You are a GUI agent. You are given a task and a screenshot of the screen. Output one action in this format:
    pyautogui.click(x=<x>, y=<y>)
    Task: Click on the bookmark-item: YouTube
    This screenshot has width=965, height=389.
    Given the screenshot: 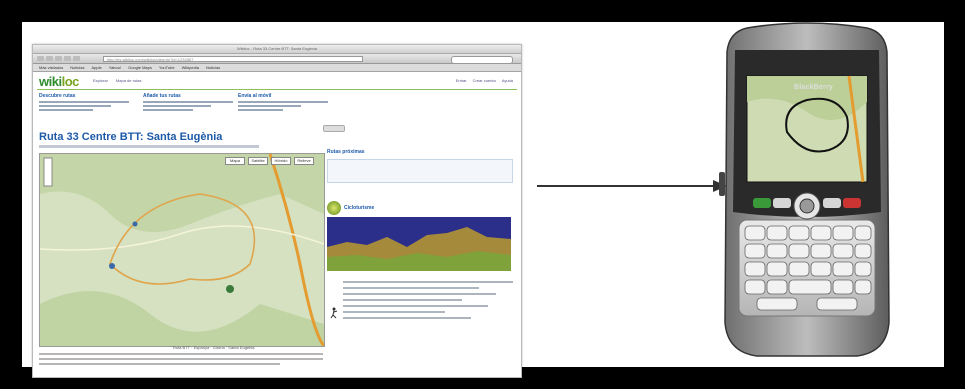 What is the action you would take?
    pyautogui.click(x=167, y=67)
    